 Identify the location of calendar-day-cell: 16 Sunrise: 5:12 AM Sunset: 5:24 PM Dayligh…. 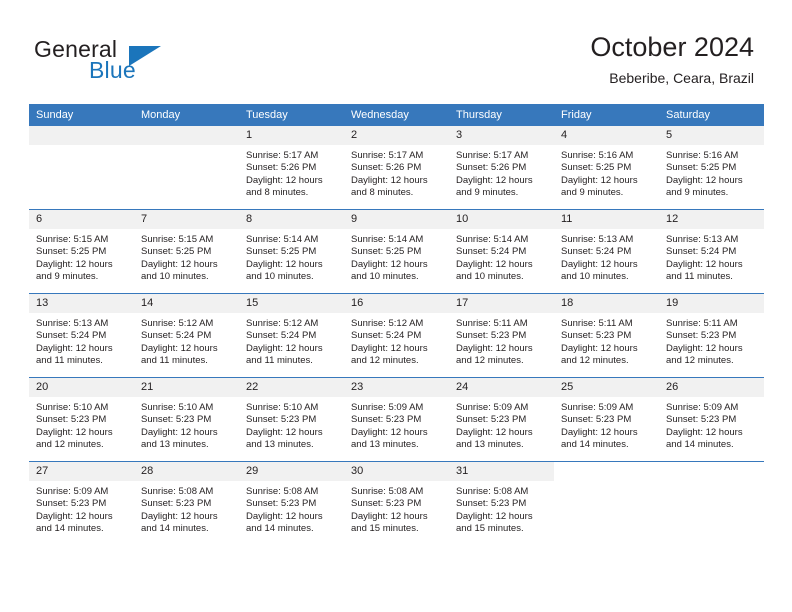
(396, 335).